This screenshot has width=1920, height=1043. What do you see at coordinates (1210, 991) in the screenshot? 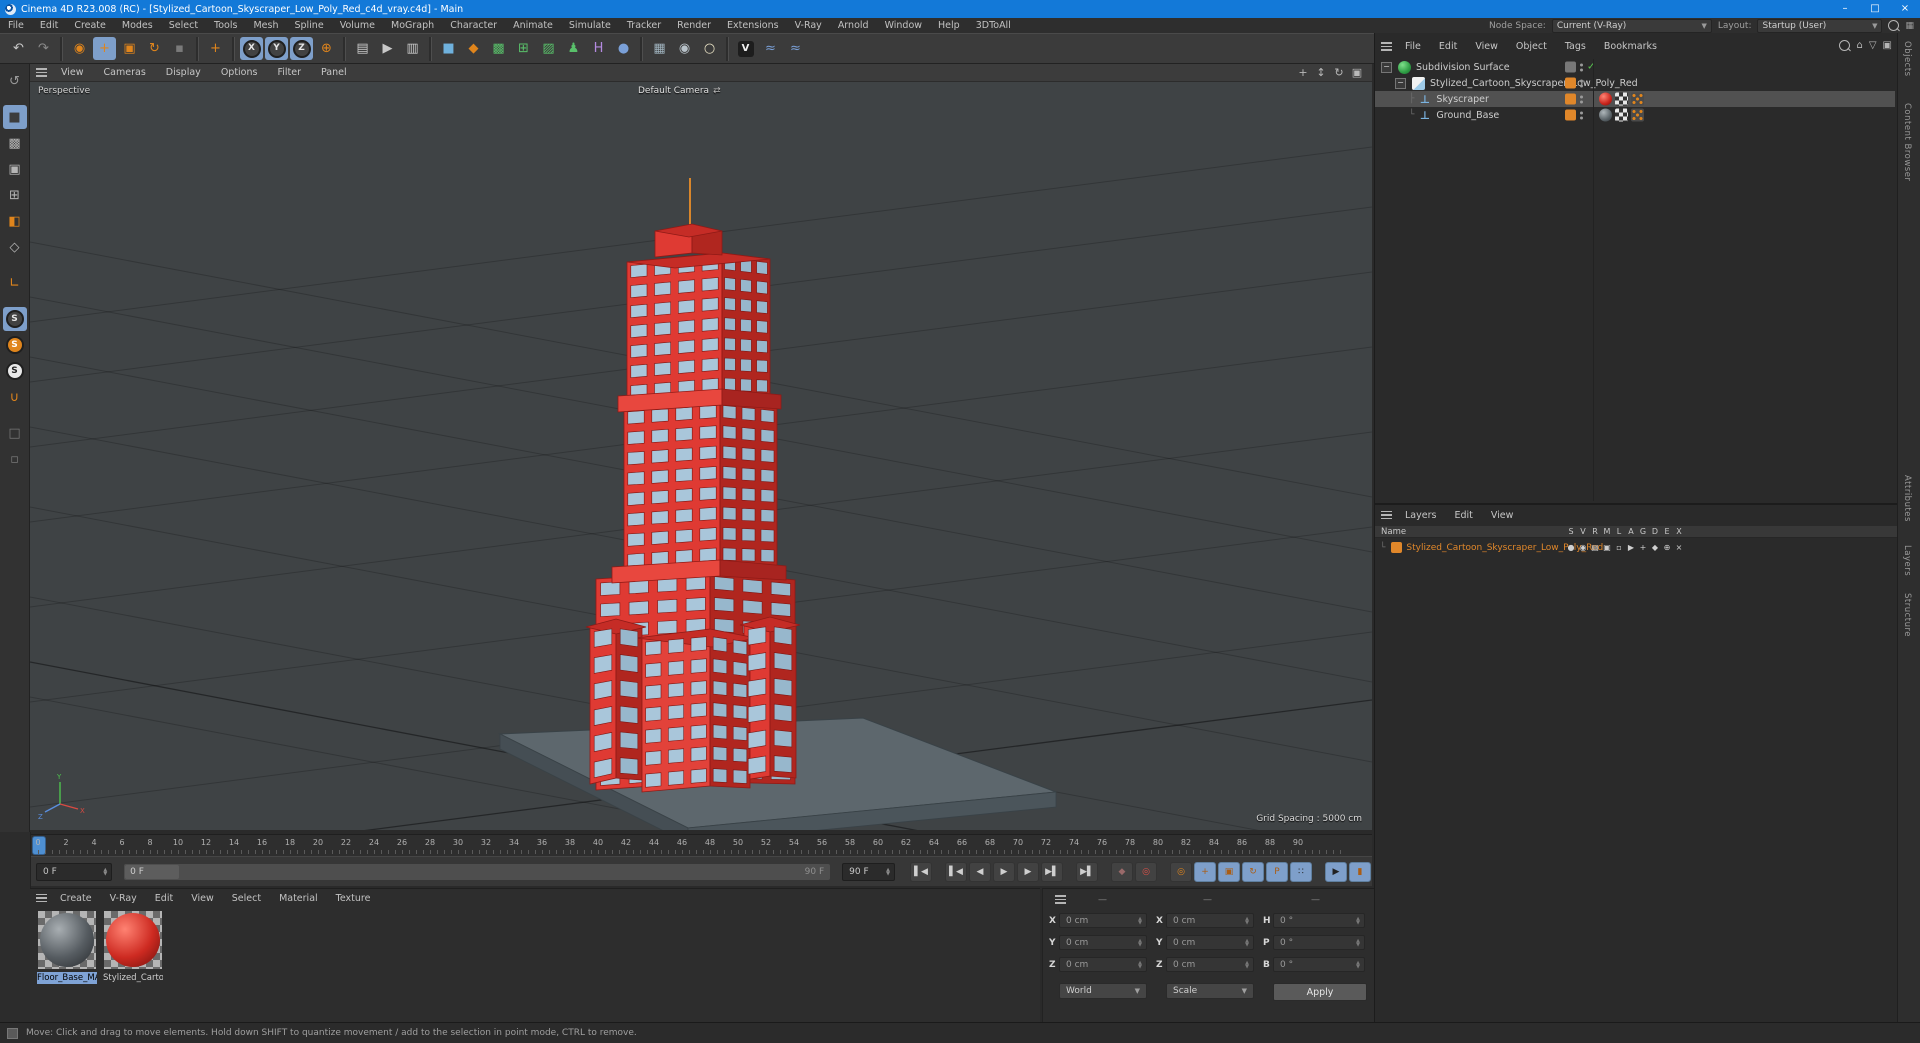
I see `size-mode-dropdown: Scale ▼` at bounding box center [1210, 991].